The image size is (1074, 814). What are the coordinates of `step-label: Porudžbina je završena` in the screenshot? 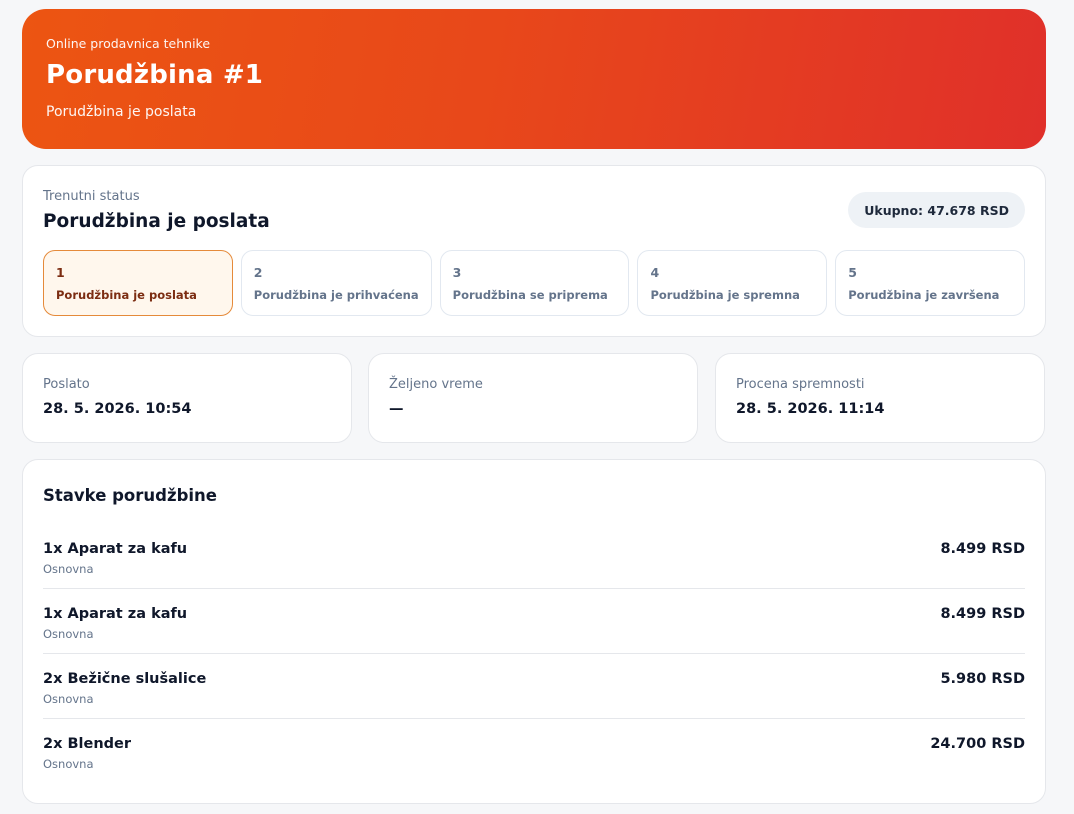 It's located at (924, 295).